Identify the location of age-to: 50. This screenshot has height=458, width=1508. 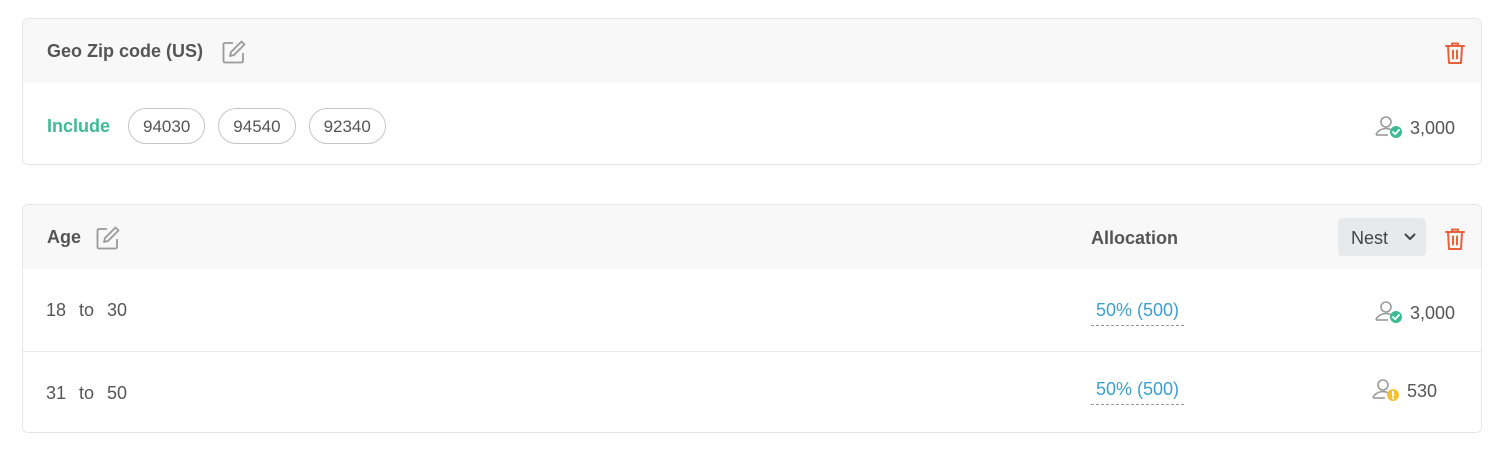
(117, 393).